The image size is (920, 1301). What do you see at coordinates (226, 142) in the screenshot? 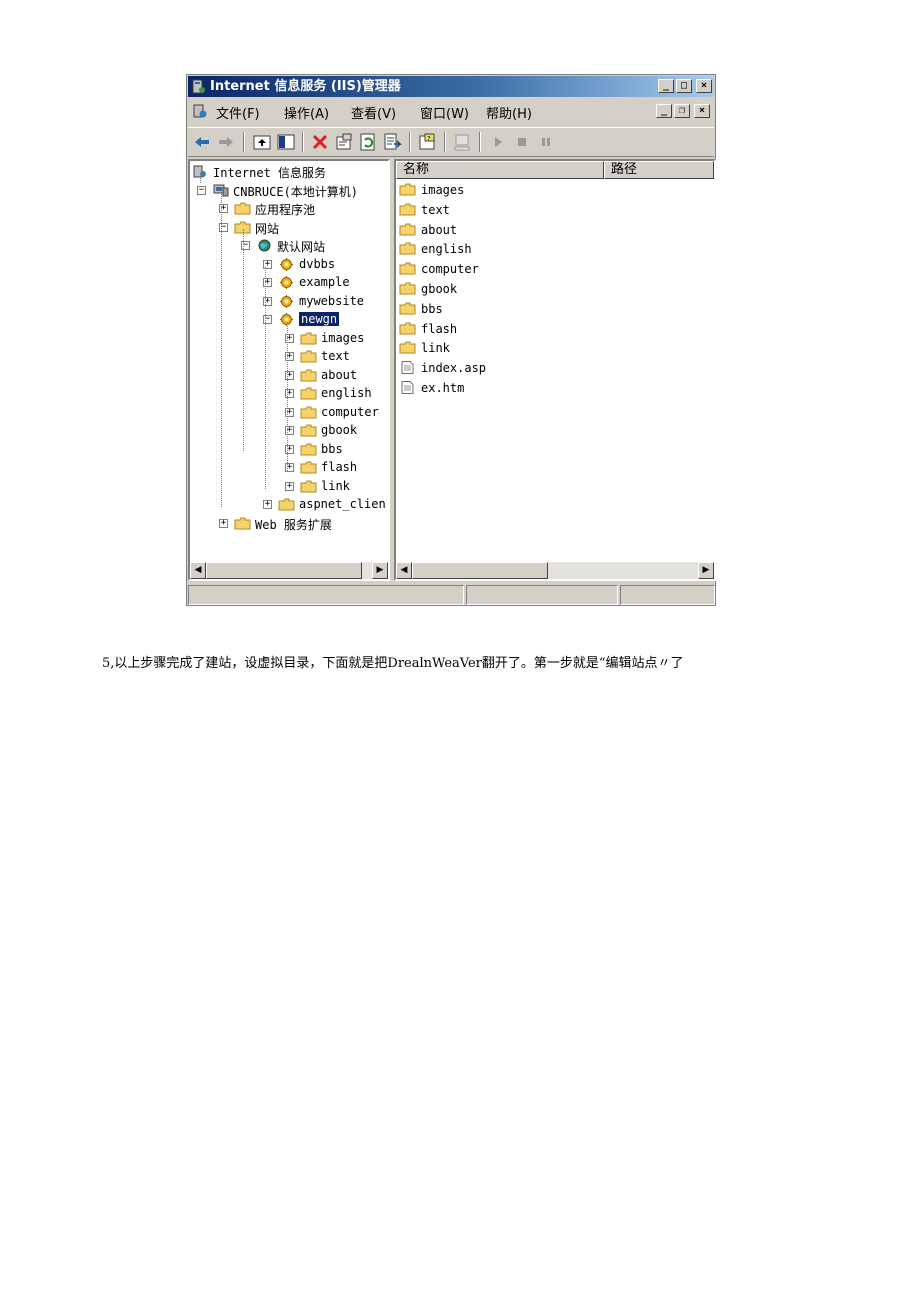
I see `forward-arrow-icon` at bounding box center [226, 142].